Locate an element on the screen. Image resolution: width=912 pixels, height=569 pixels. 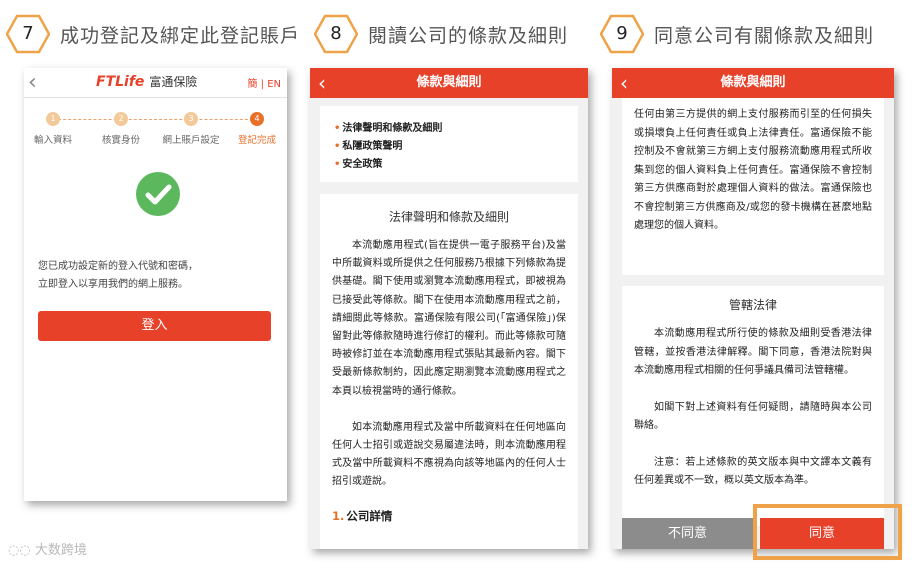
document-title: 法律聲明和條款及細則 is located at coordinates (448, 217).